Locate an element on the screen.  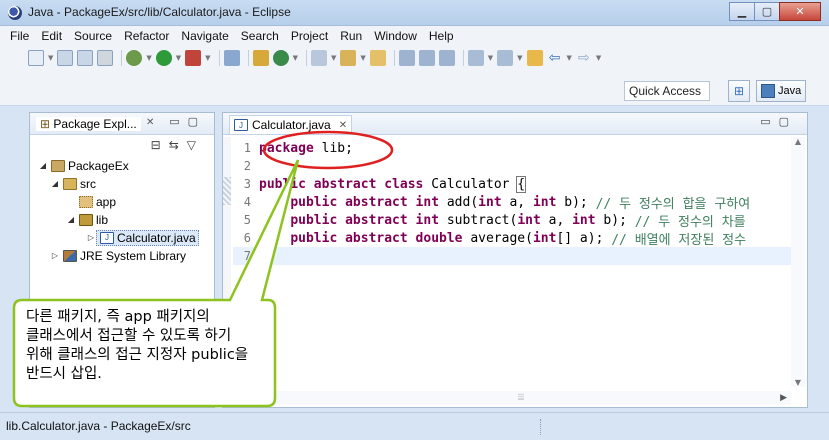
scroll-left-icon: ◀ is located at coordinates (258, 398).